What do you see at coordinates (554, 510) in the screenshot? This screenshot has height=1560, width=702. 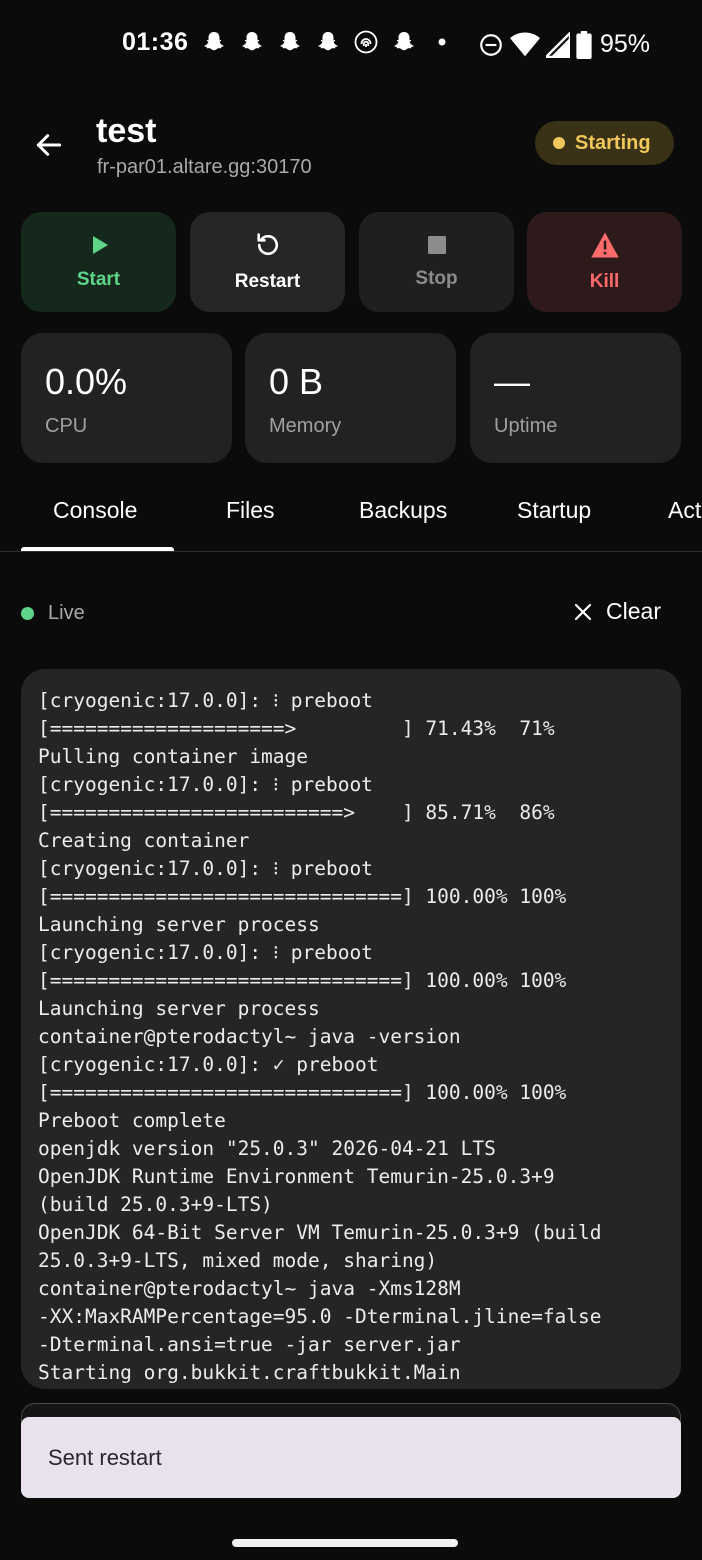 I see `tab-startup: Startup` at bounding box center [554, 510].